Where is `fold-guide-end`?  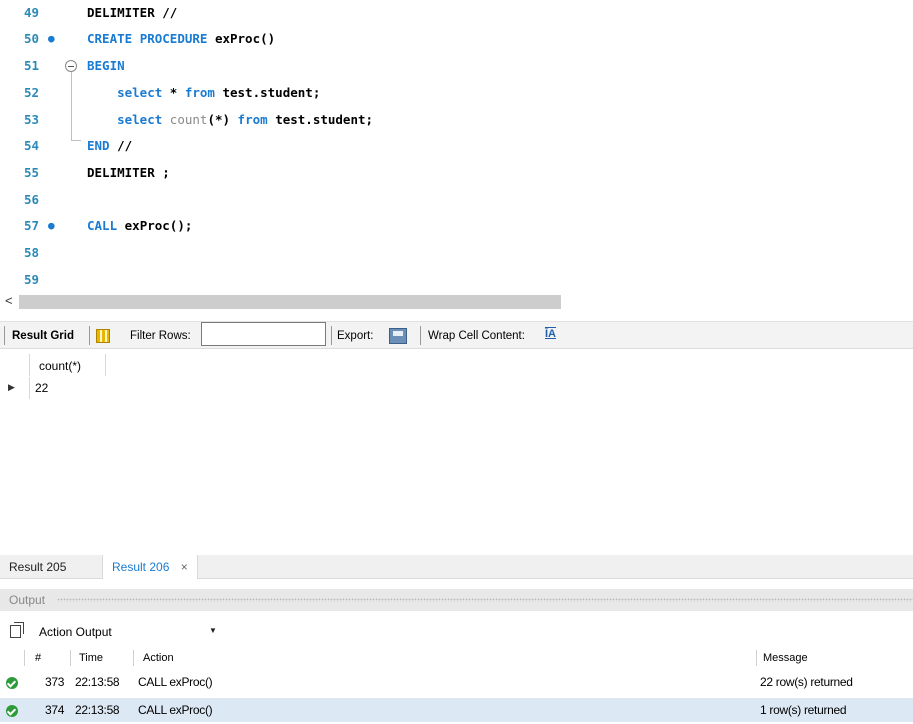
fold-guide-end is located at coordinates (76, 140).